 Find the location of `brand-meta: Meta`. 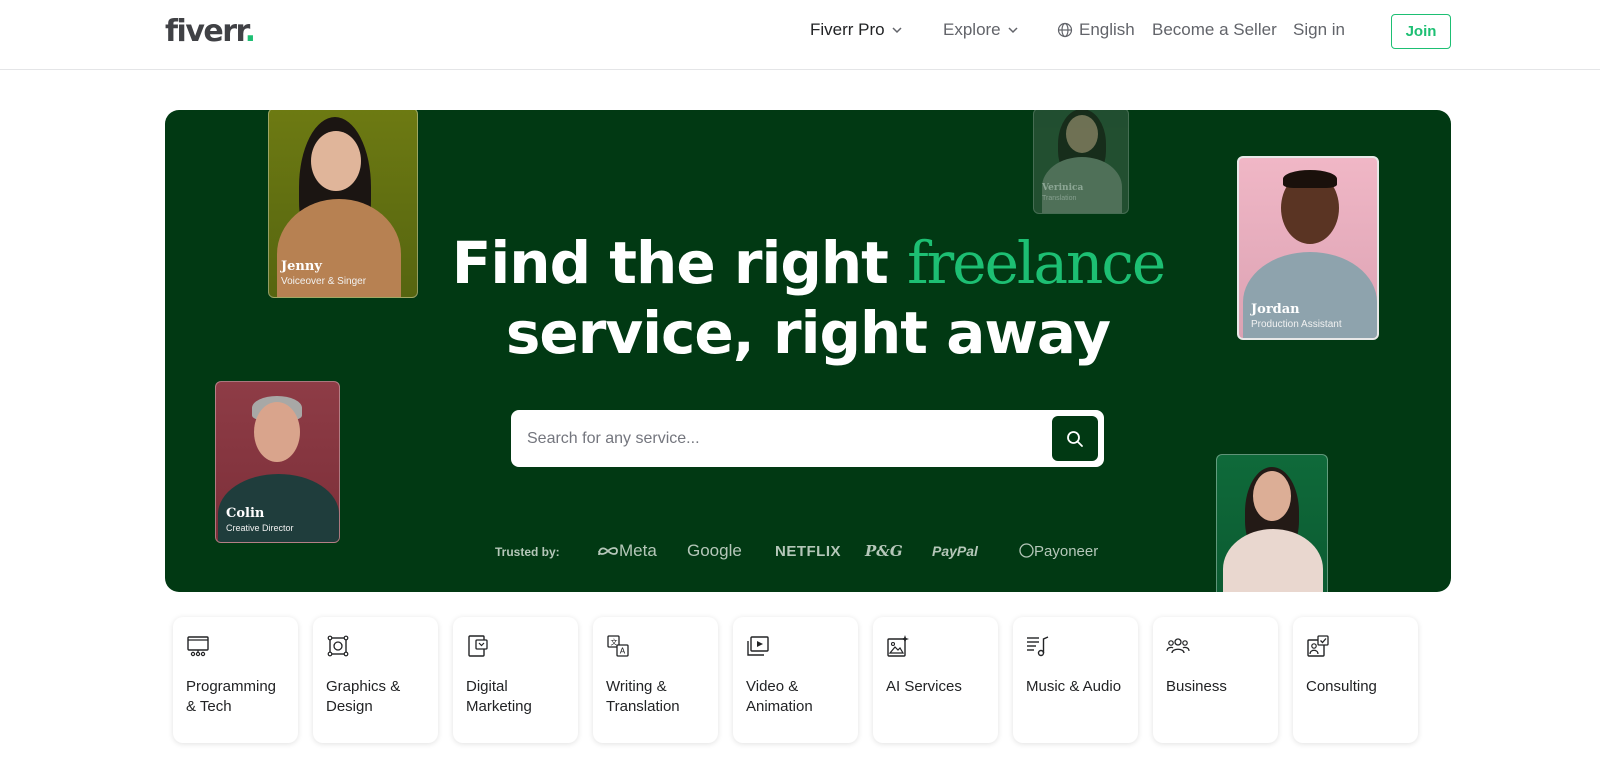

brand-meta: Meta is located at coordinates (627, 551).